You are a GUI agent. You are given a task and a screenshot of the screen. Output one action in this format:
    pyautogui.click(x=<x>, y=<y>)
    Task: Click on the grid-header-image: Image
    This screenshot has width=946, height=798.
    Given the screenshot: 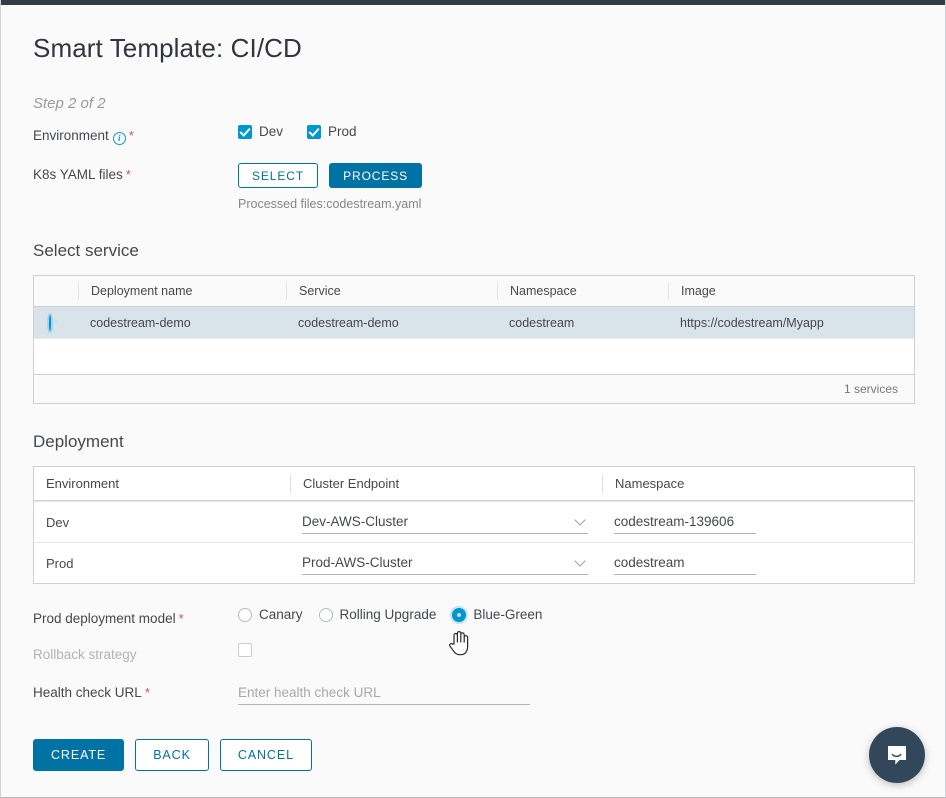 What is the action you would take?
    pyautogui.click(x=791, y=291)
    